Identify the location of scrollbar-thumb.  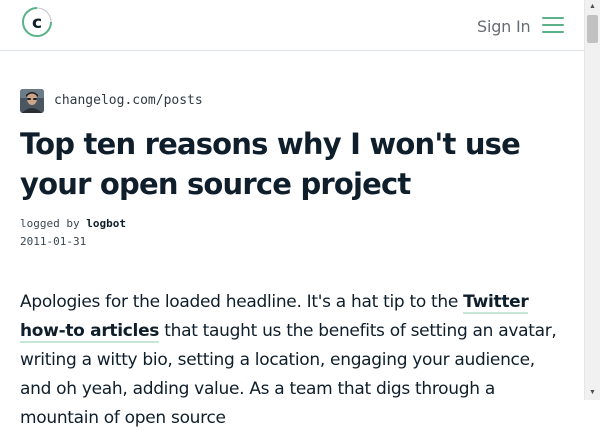
(592, 29).